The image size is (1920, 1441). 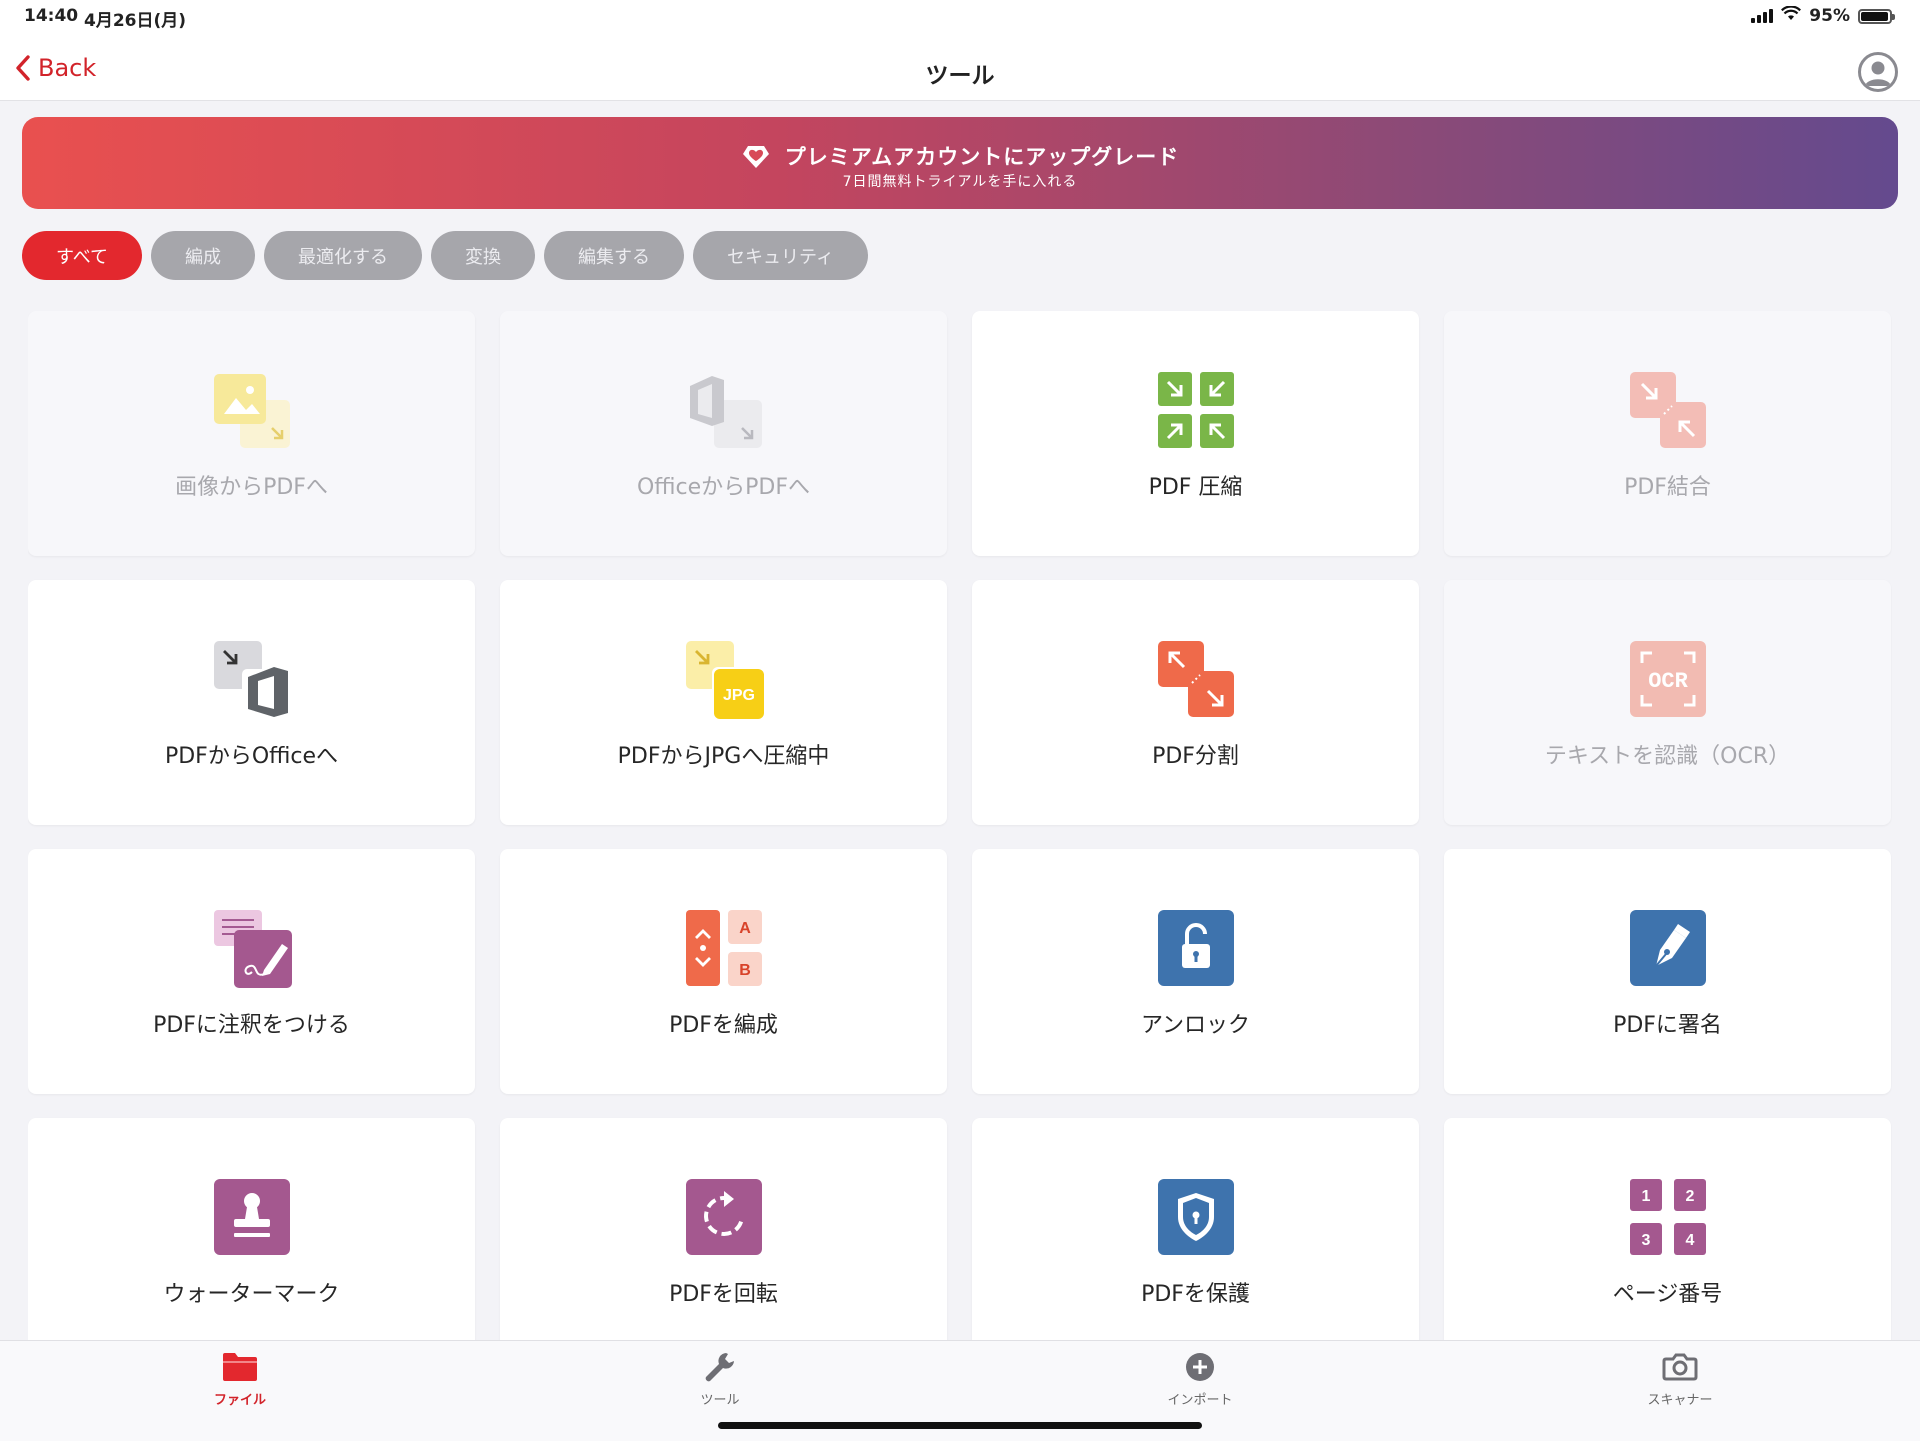 I want to click on tab-label: ファイル, so click(x=239, y=1400).